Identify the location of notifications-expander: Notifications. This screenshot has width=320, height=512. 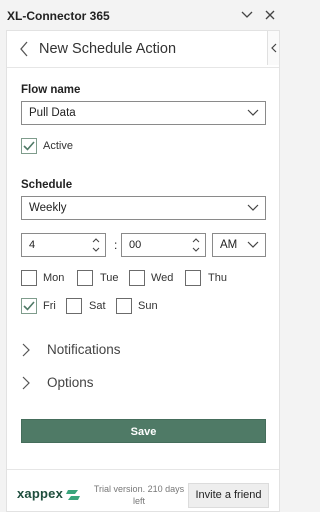
(141, 350).